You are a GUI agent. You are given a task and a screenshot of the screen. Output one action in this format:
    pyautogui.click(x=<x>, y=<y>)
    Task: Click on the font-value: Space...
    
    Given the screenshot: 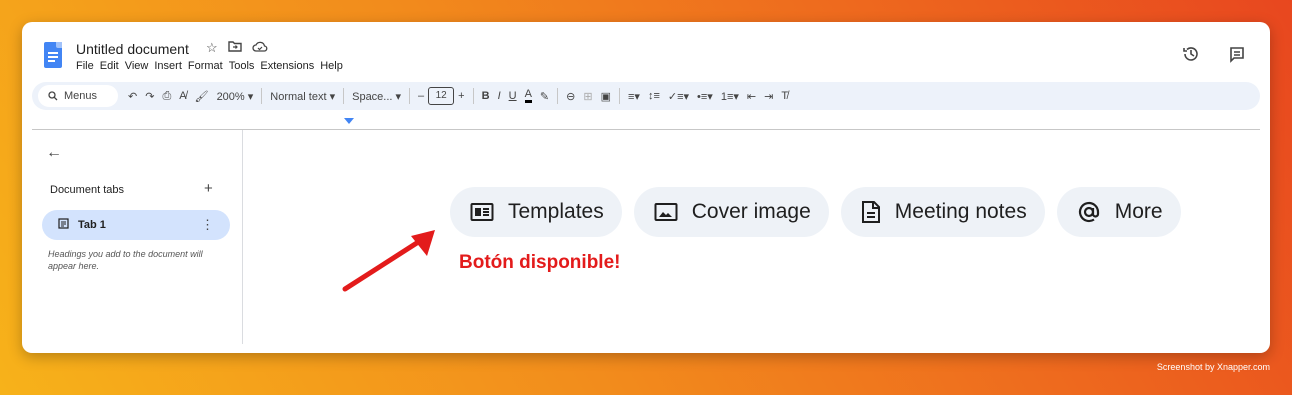 What is the action you would take?
    pyautogui.click(x=372, y=96)
    